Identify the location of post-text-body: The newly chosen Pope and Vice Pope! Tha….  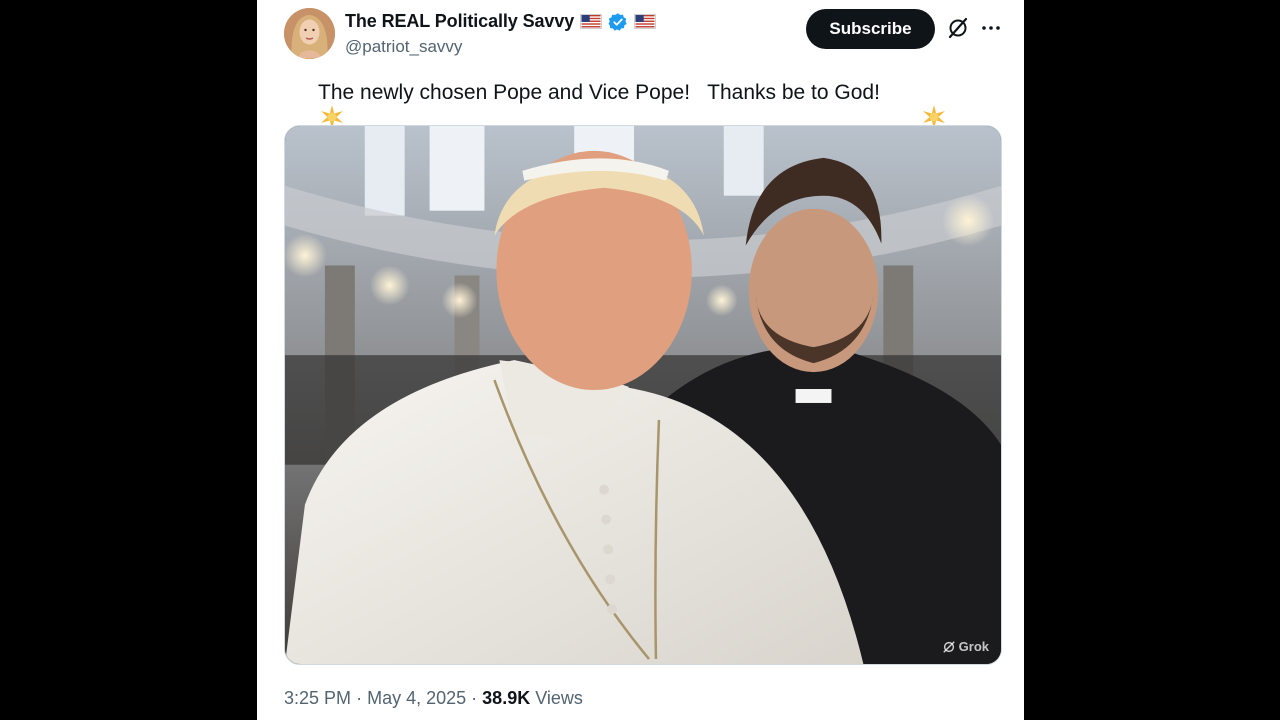
(599, 92).